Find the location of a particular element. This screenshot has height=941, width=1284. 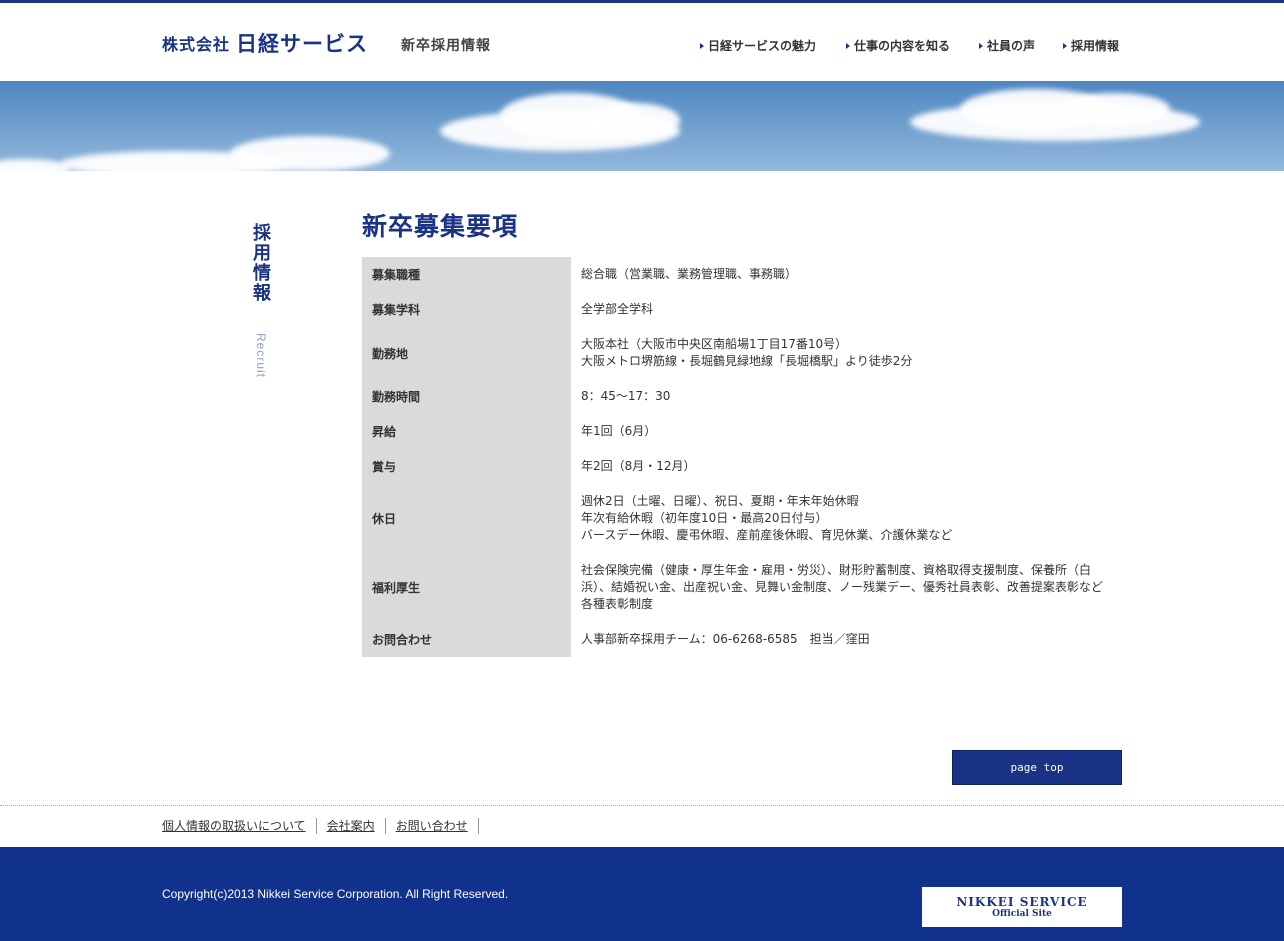

table-row: お問合わせ 人事部新卒採用チーム：06-6268-6585 担当／窪田 is located at coordinates (742, 639).